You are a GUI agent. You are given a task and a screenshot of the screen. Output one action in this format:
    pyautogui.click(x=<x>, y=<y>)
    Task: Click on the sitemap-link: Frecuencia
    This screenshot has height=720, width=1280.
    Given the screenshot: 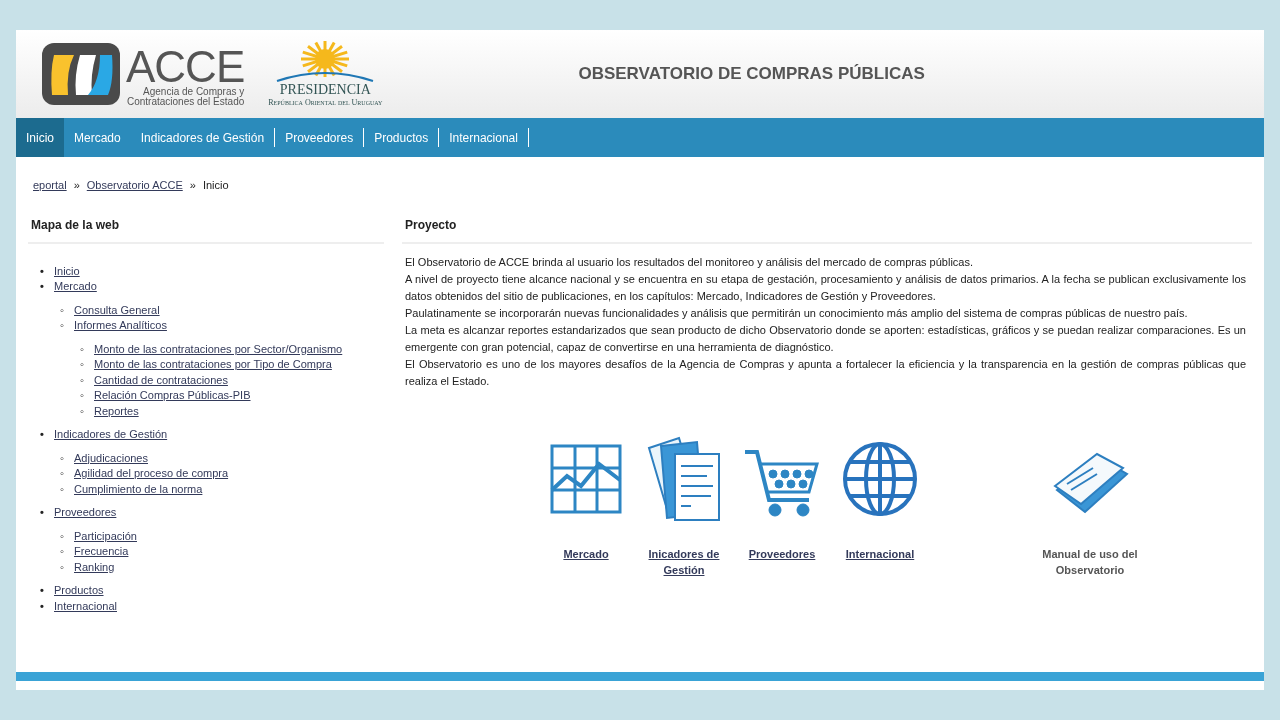 What is the action you would take?
    pyautogui.click(x=101, y=551)
    